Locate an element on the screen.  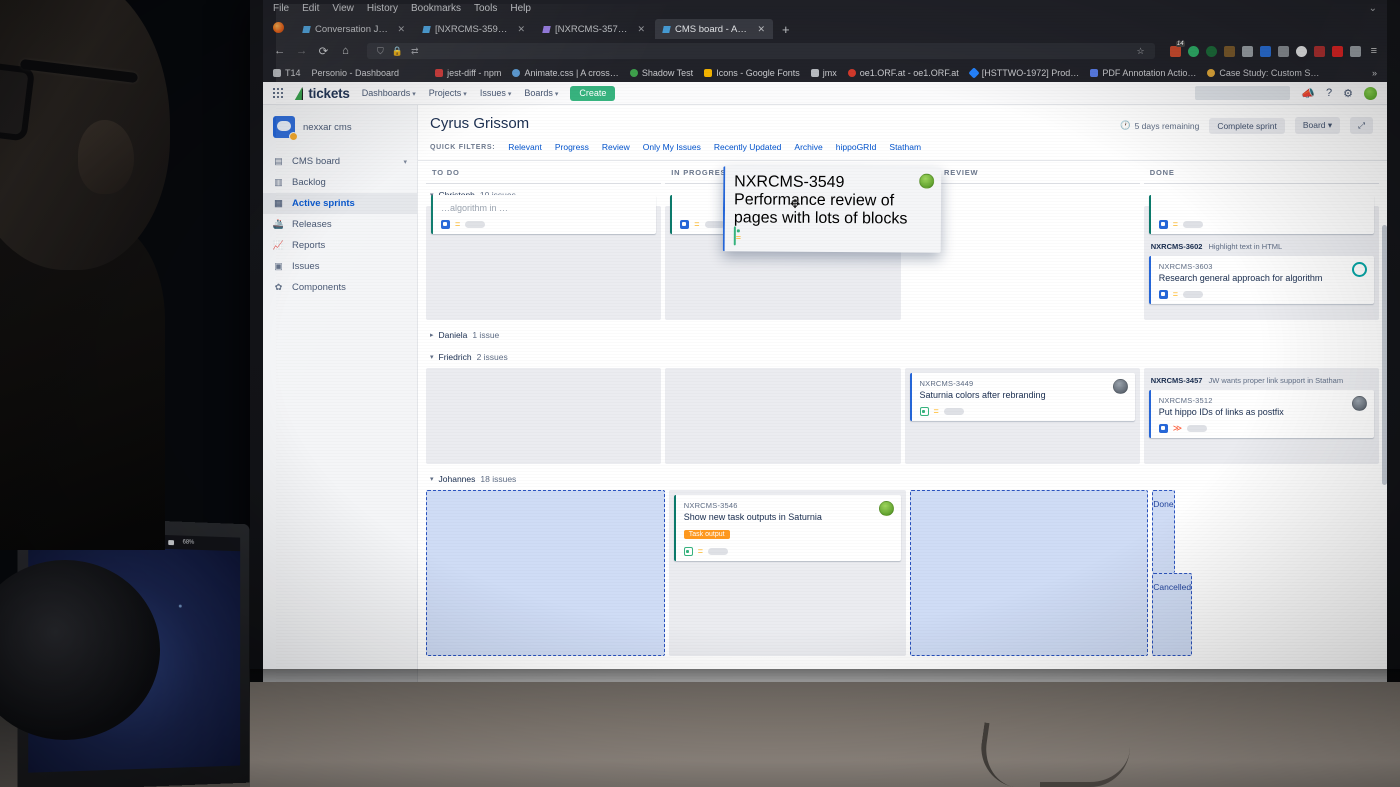
address-bar: ⛉ 🔒 ⇄ ☆ is located at coordinates (761, 51).